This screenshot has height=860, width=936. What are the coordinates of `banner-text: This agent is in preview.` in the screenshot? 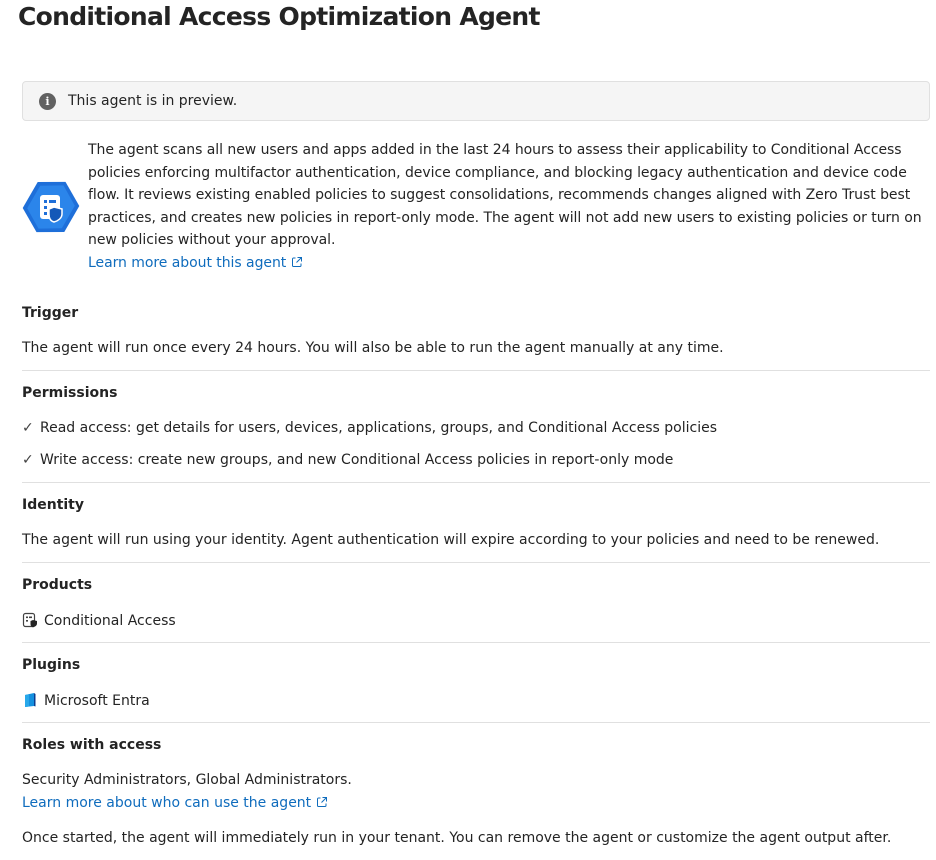 It's located at (153, 101).